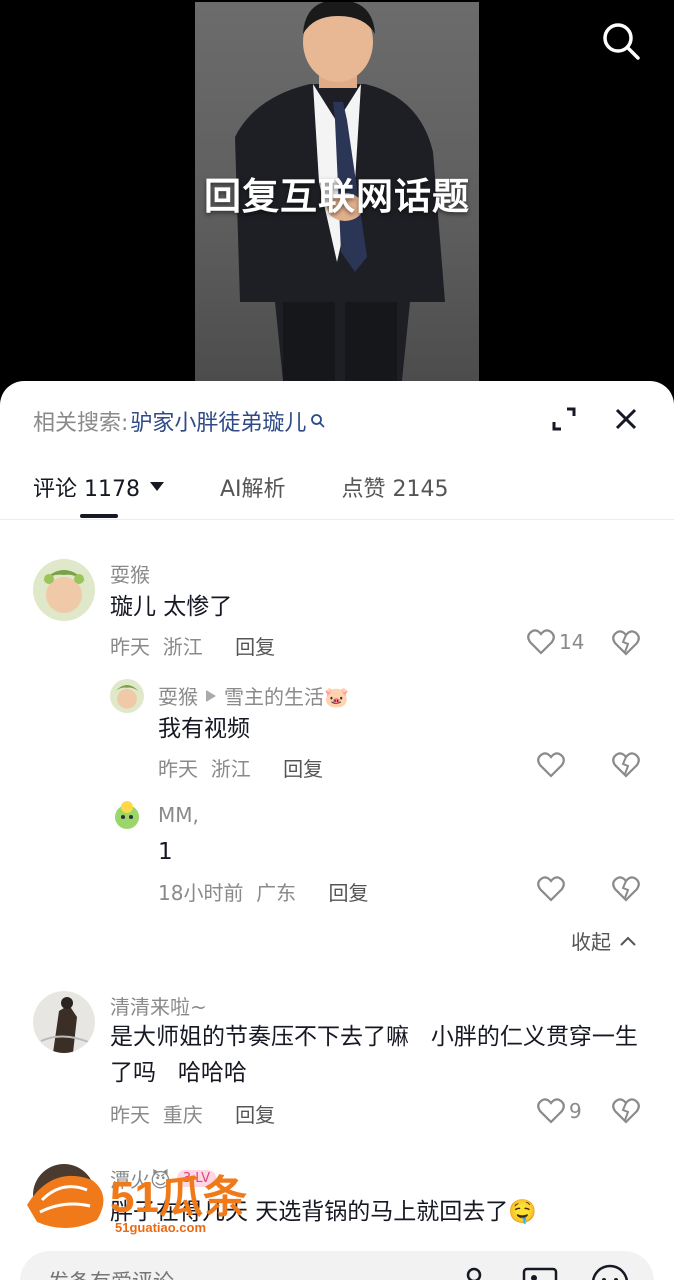  Describe the element at coordinates (81, 423) in the screenshot. I see `related-search-label: 相关搜索:` at that location.